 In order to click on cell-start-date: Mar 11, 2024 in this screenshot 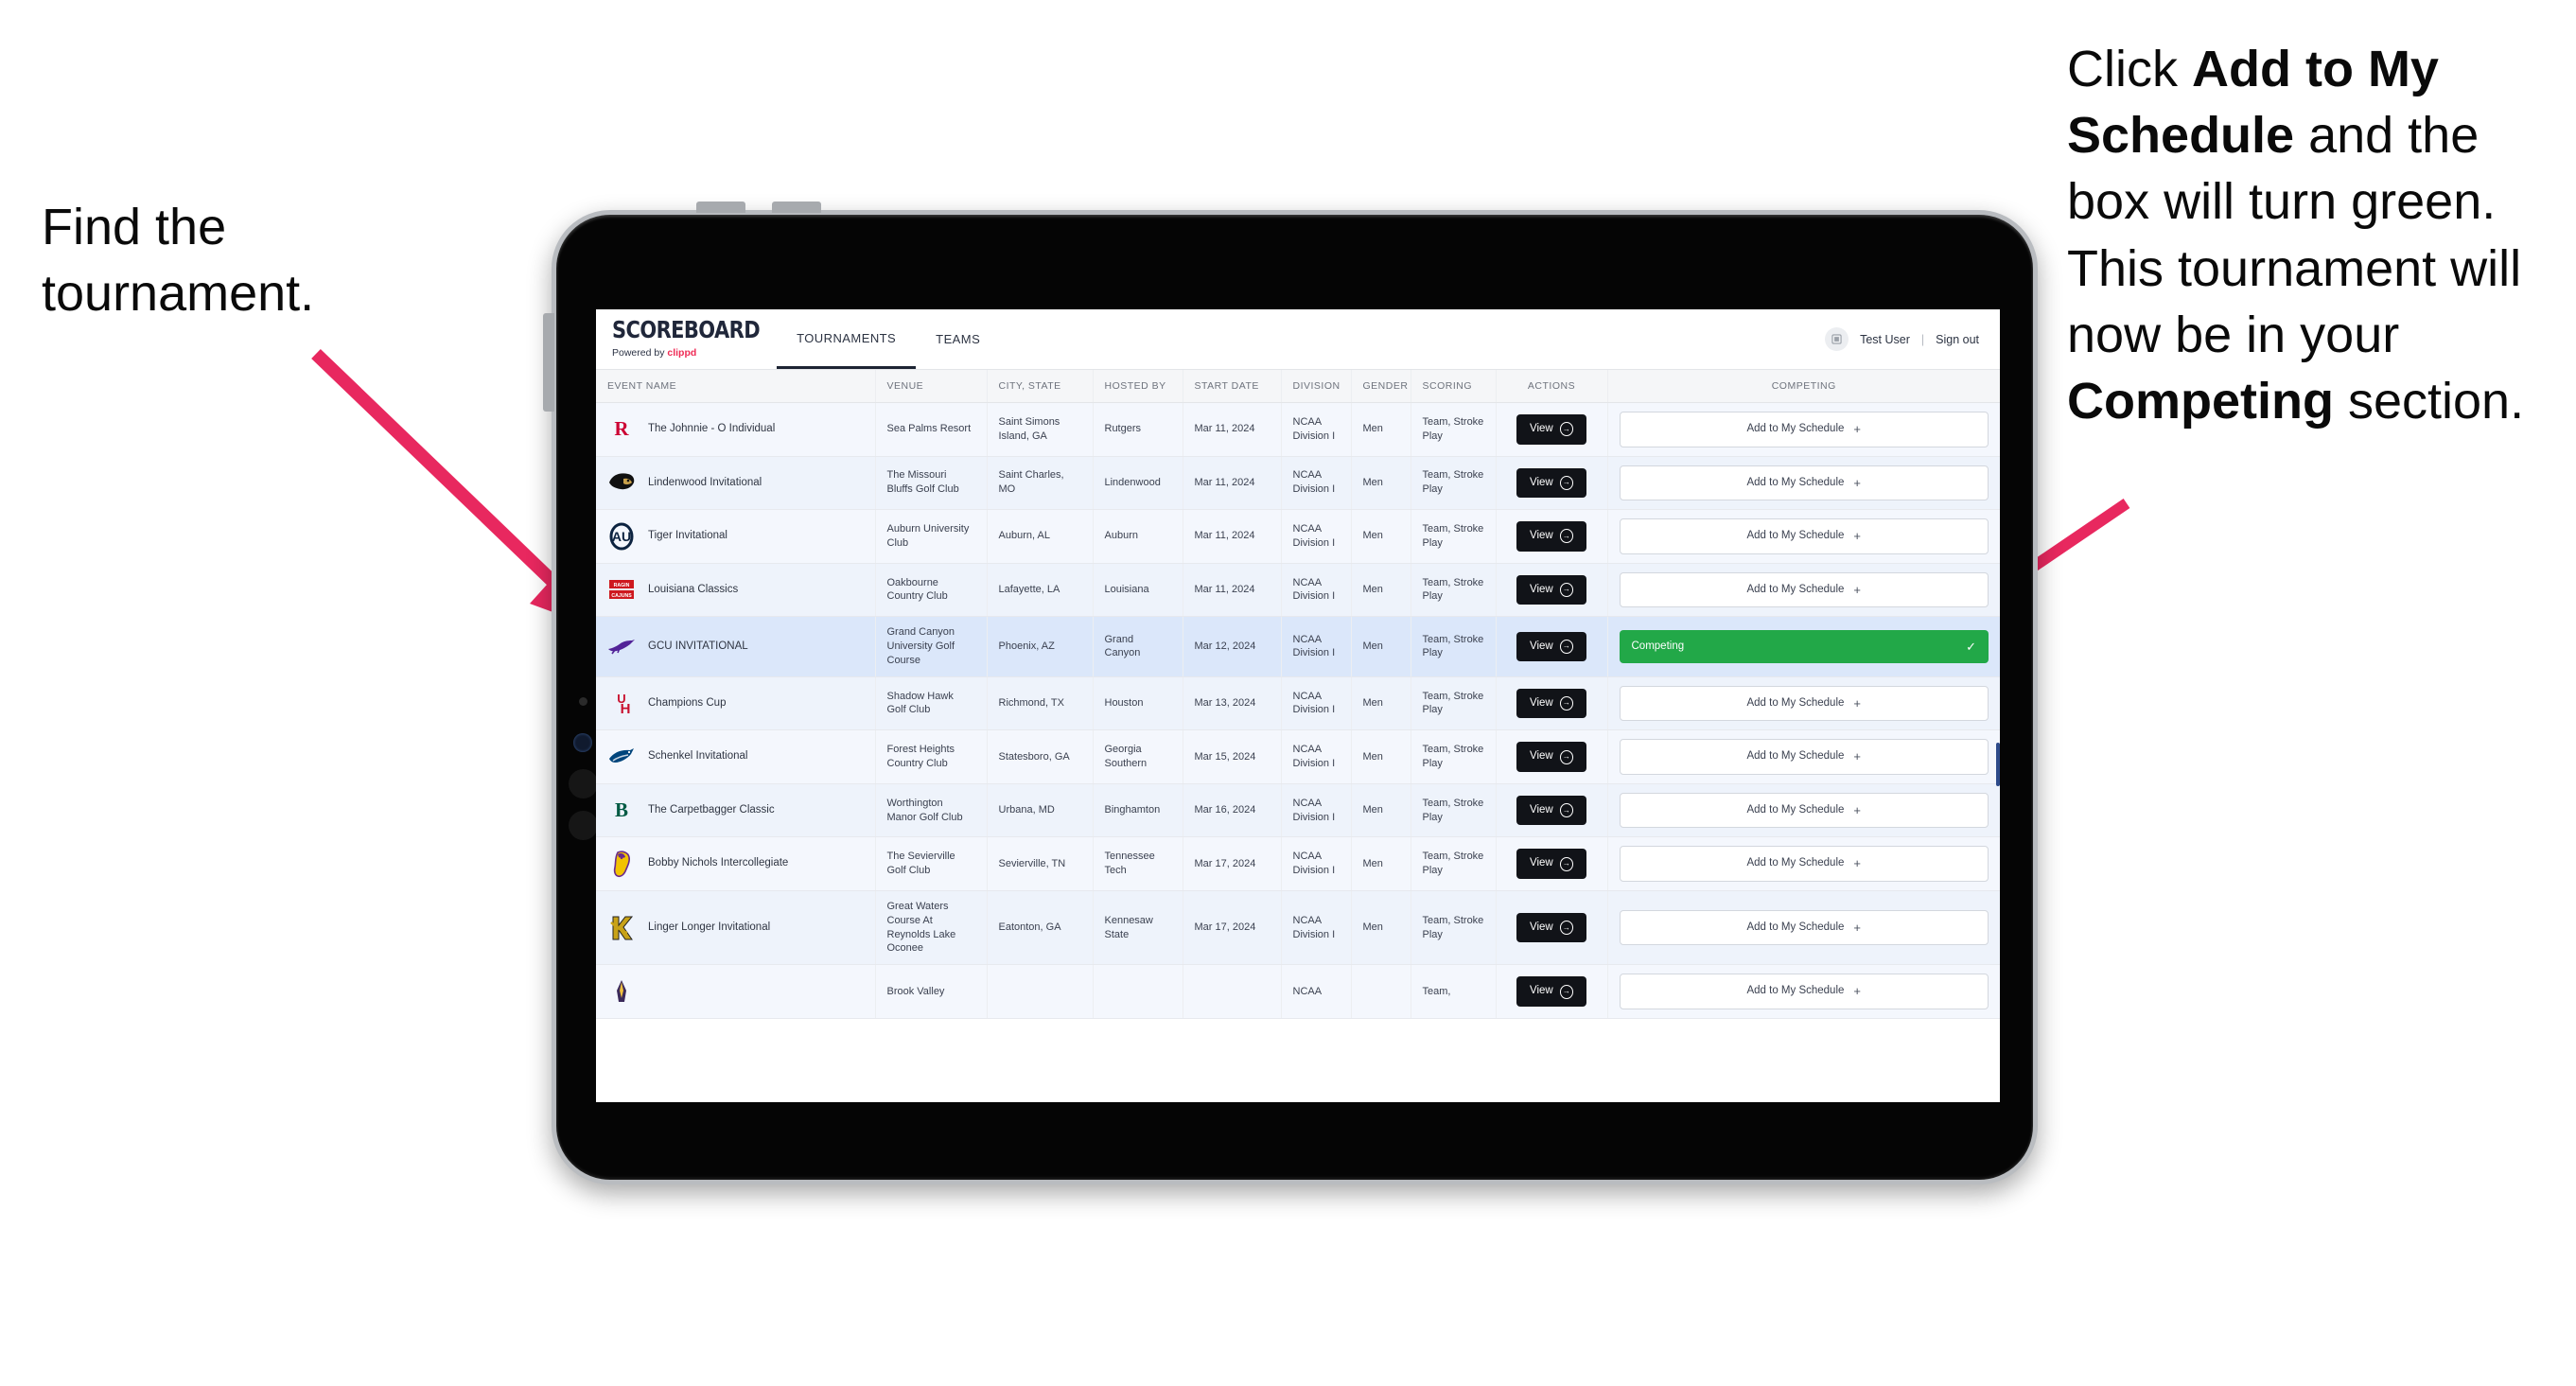, I will do `click(1233, 536)`.